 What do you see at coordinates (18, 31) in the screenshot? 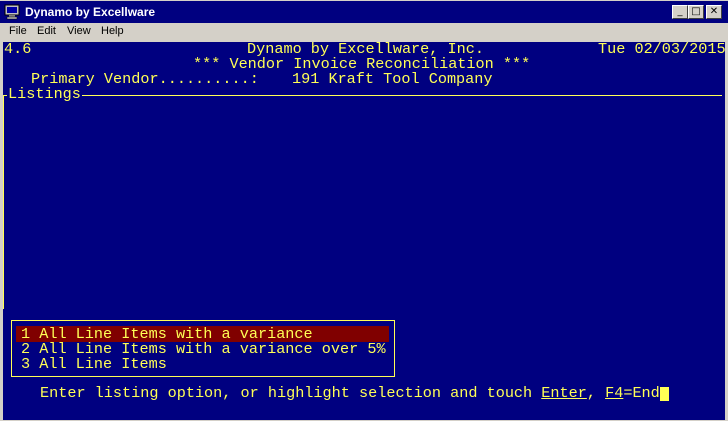
I see `menu-file: File` at bounding box center [18, 31].